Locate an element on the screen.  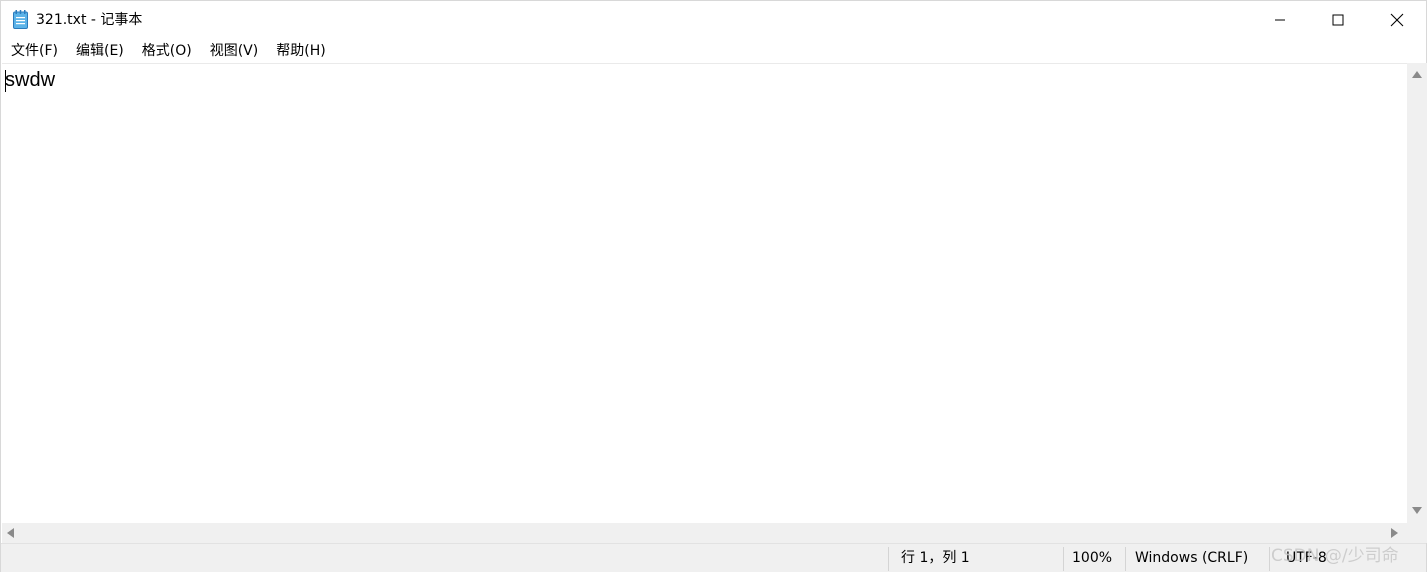
csdn-watermark: CSDN @/少司命 is located at coordinates (1335, 556).